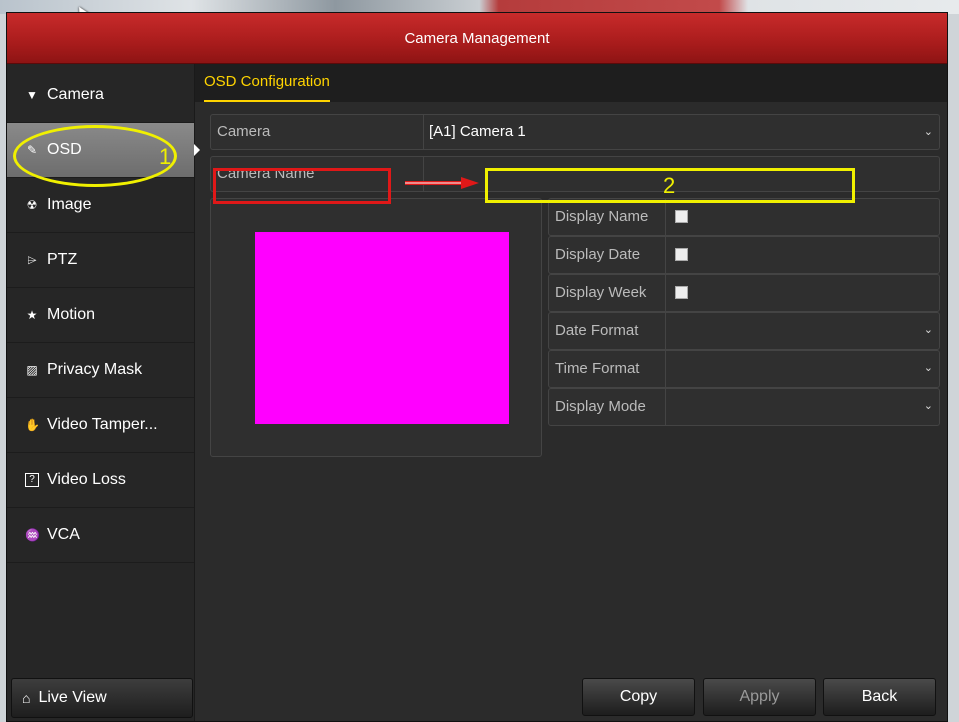  What do you see at coordinates (95, 369) in the screenshot?
I see `sidebar-item-label: Privacy Mask` at bounding box center [95, 369].